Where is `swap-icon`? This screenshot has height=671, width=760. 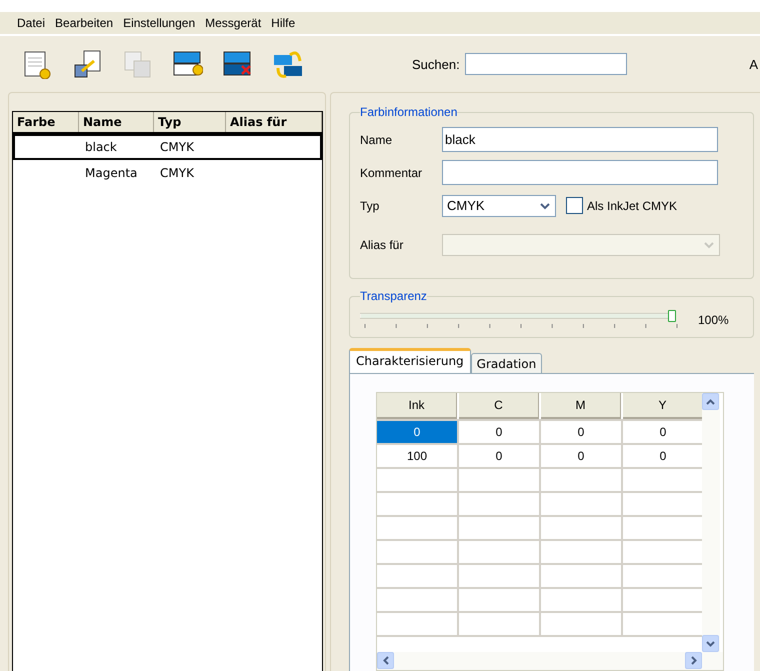 swap-icon is located at coordinates (287, 64).